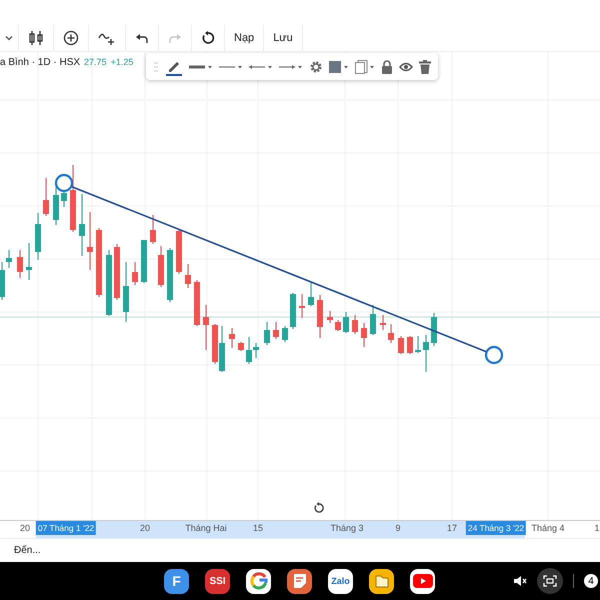  I want to click on date-marker-label: 07 Tháng 1 '22, so click(66, 528).